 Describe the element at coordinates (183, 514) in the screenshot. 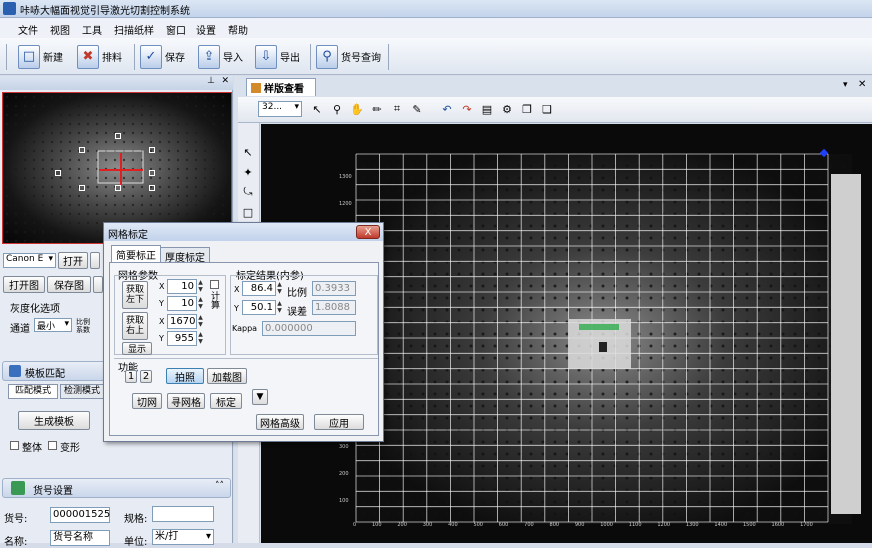

I see `spec-input` at that location.